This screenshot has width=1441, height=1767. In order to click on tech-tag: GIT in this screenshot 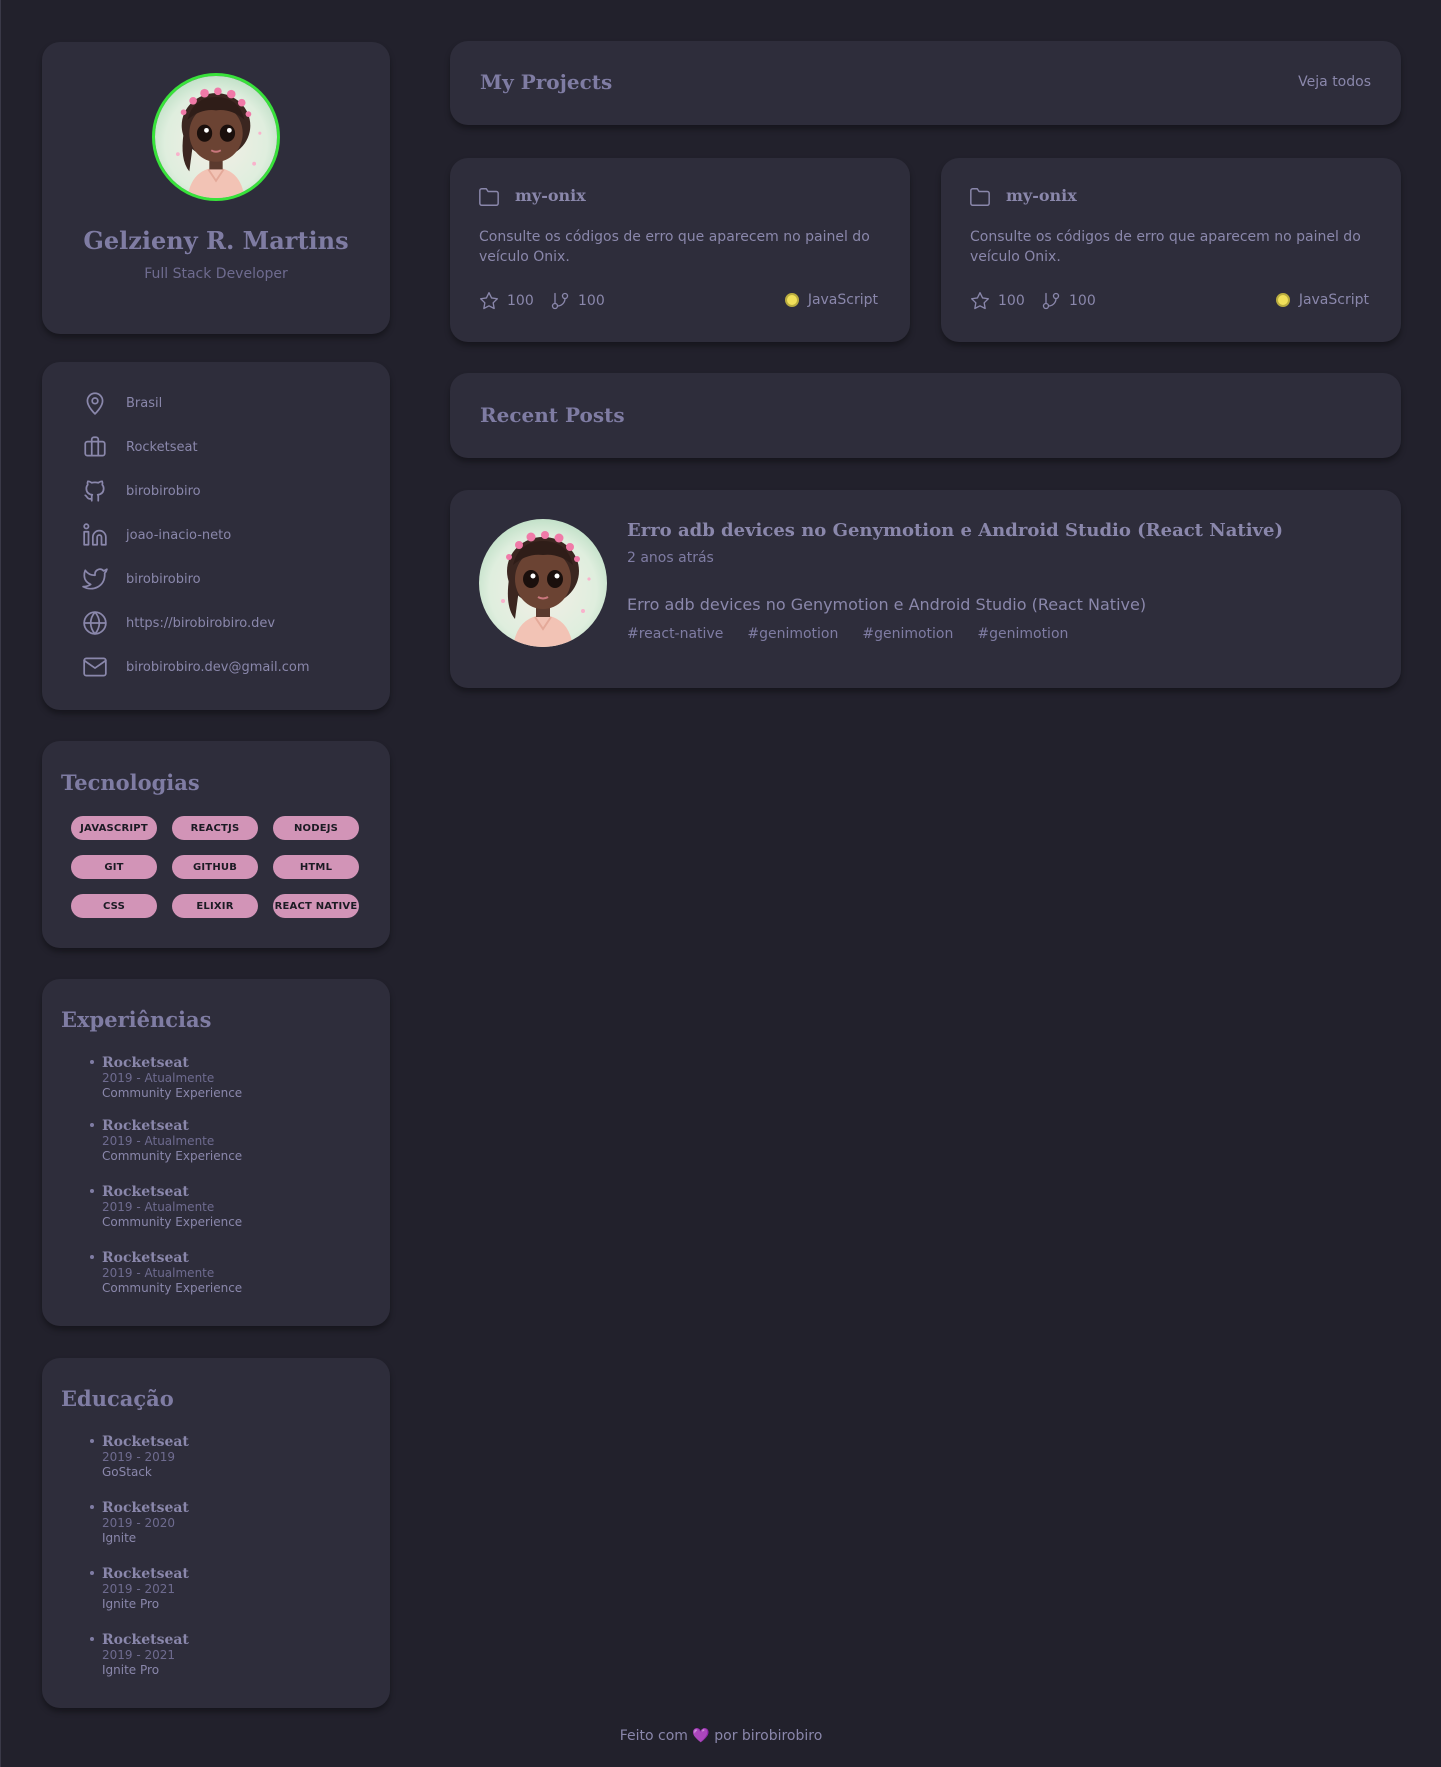, I will do `click(114, 867)`.